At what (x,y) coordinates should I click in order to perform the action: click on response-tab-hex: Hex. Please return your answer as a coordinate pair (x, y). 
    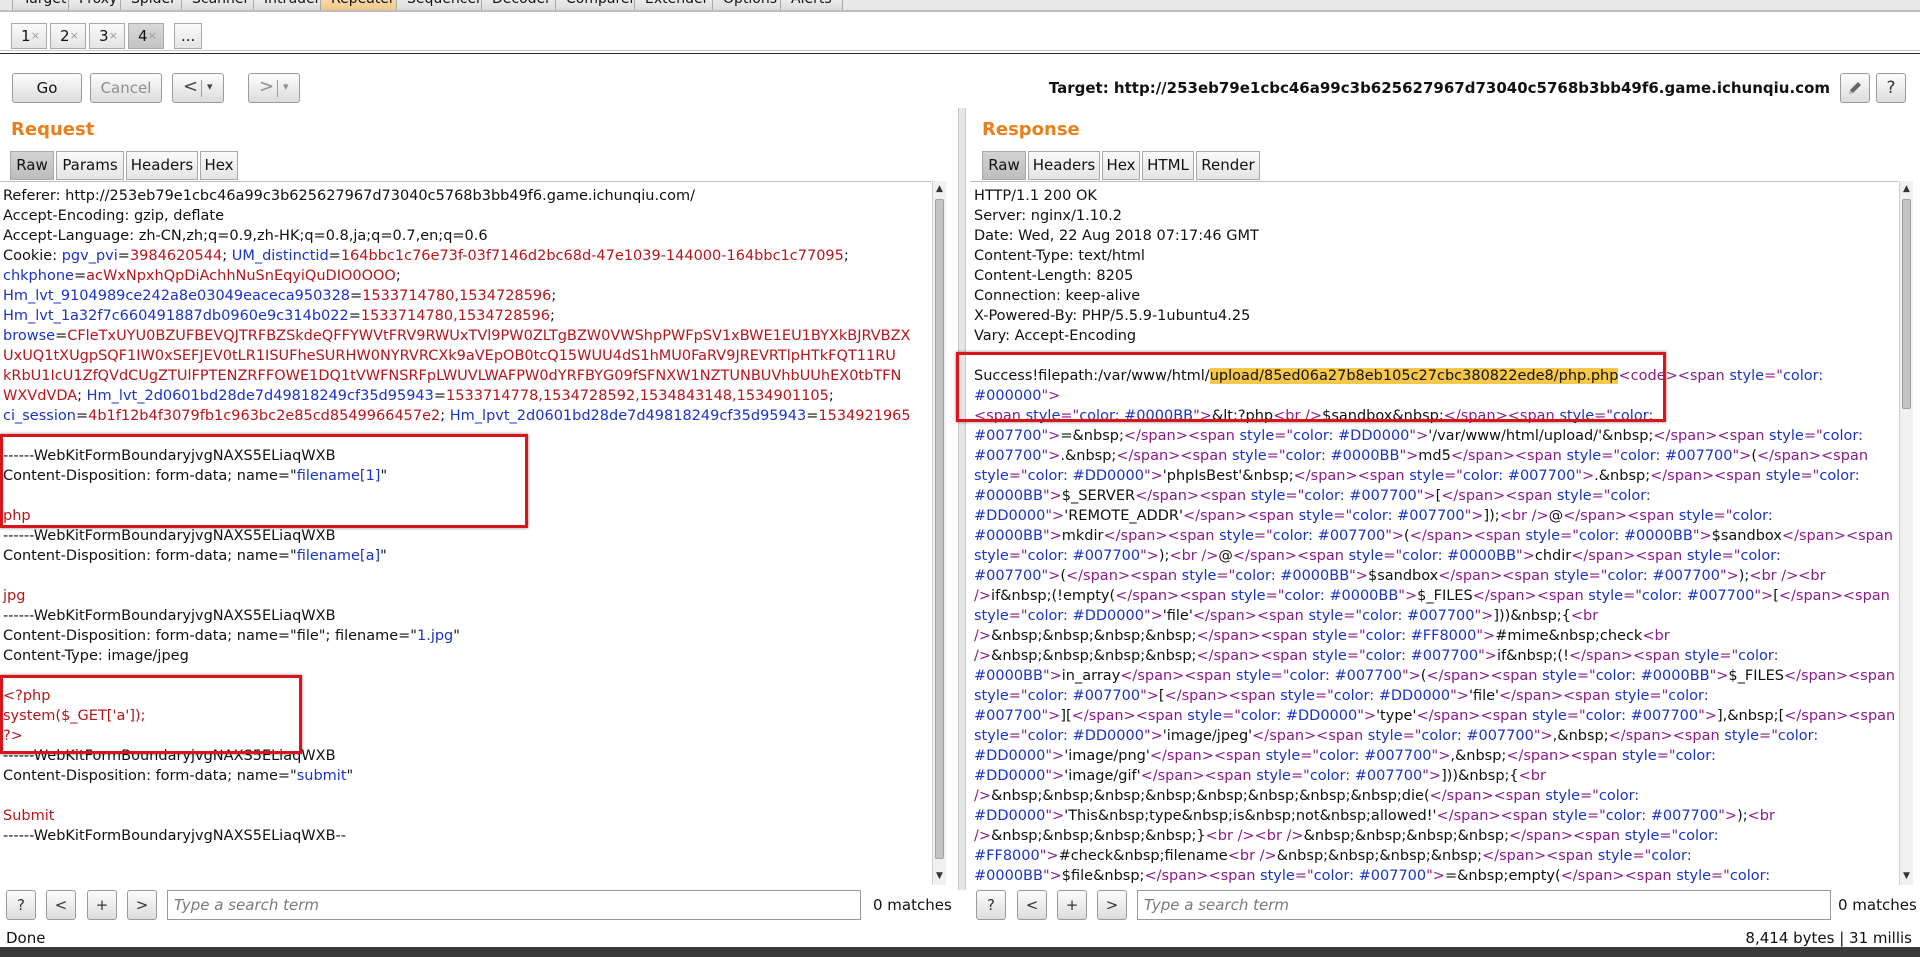
    Looking at the image, I should click on (1121, 165).